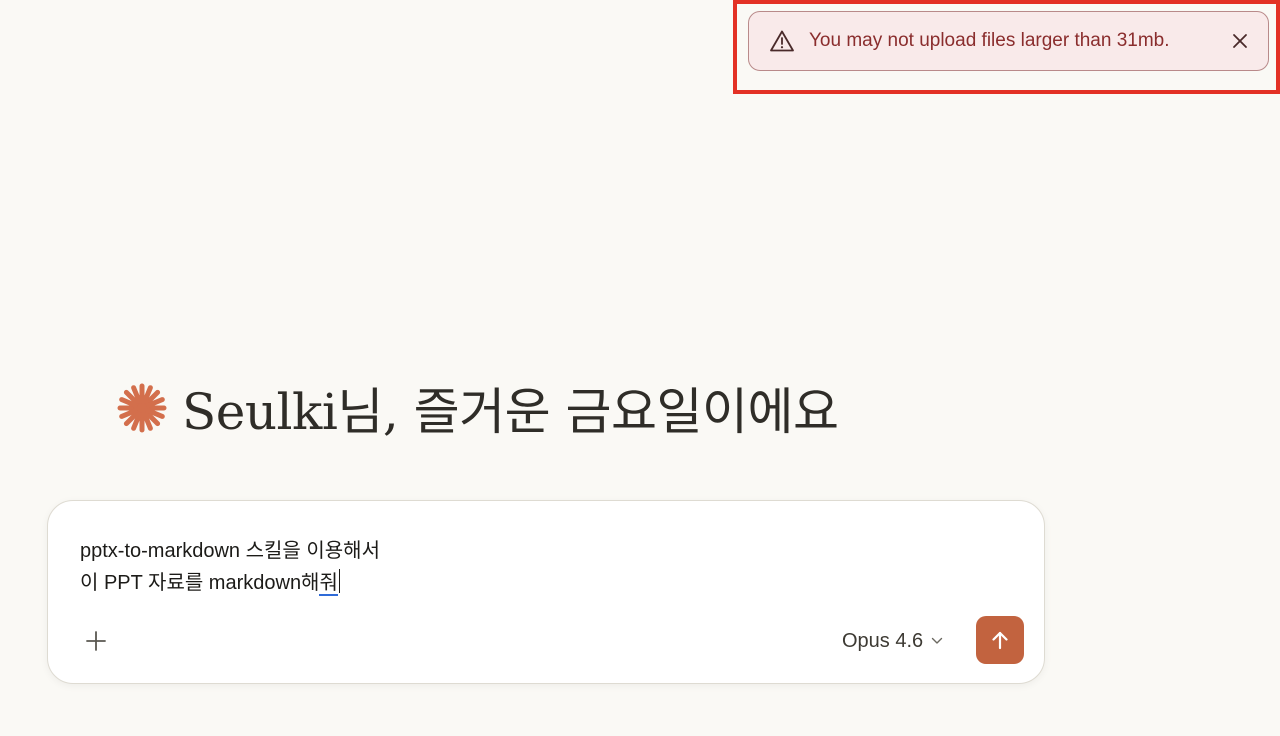 This screenshot has width=1280, height=736. I want to click on model-label: Opus 4.6, so click(883, 640).